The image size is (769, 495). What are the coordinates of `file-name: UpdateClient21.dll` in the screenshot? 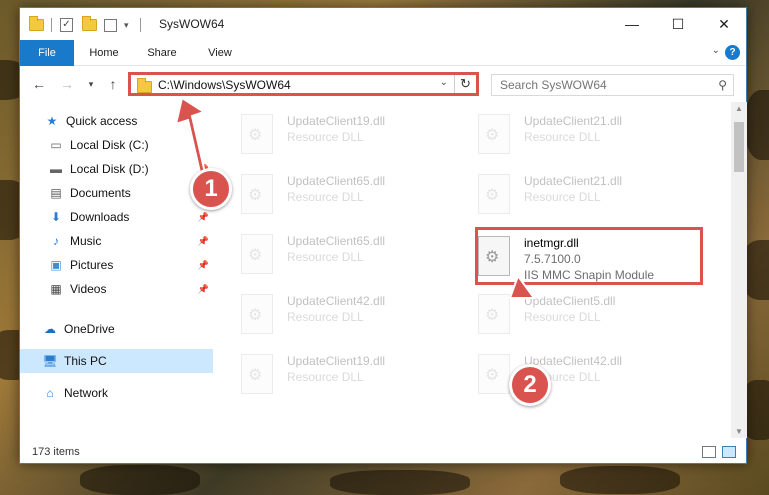 It's located at (573, 181).